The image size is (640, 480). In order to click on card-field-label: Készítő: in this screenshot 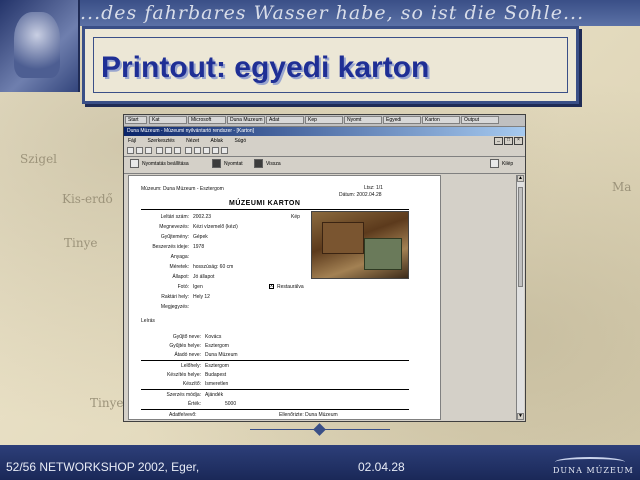, I will do `click(191, 384)`.